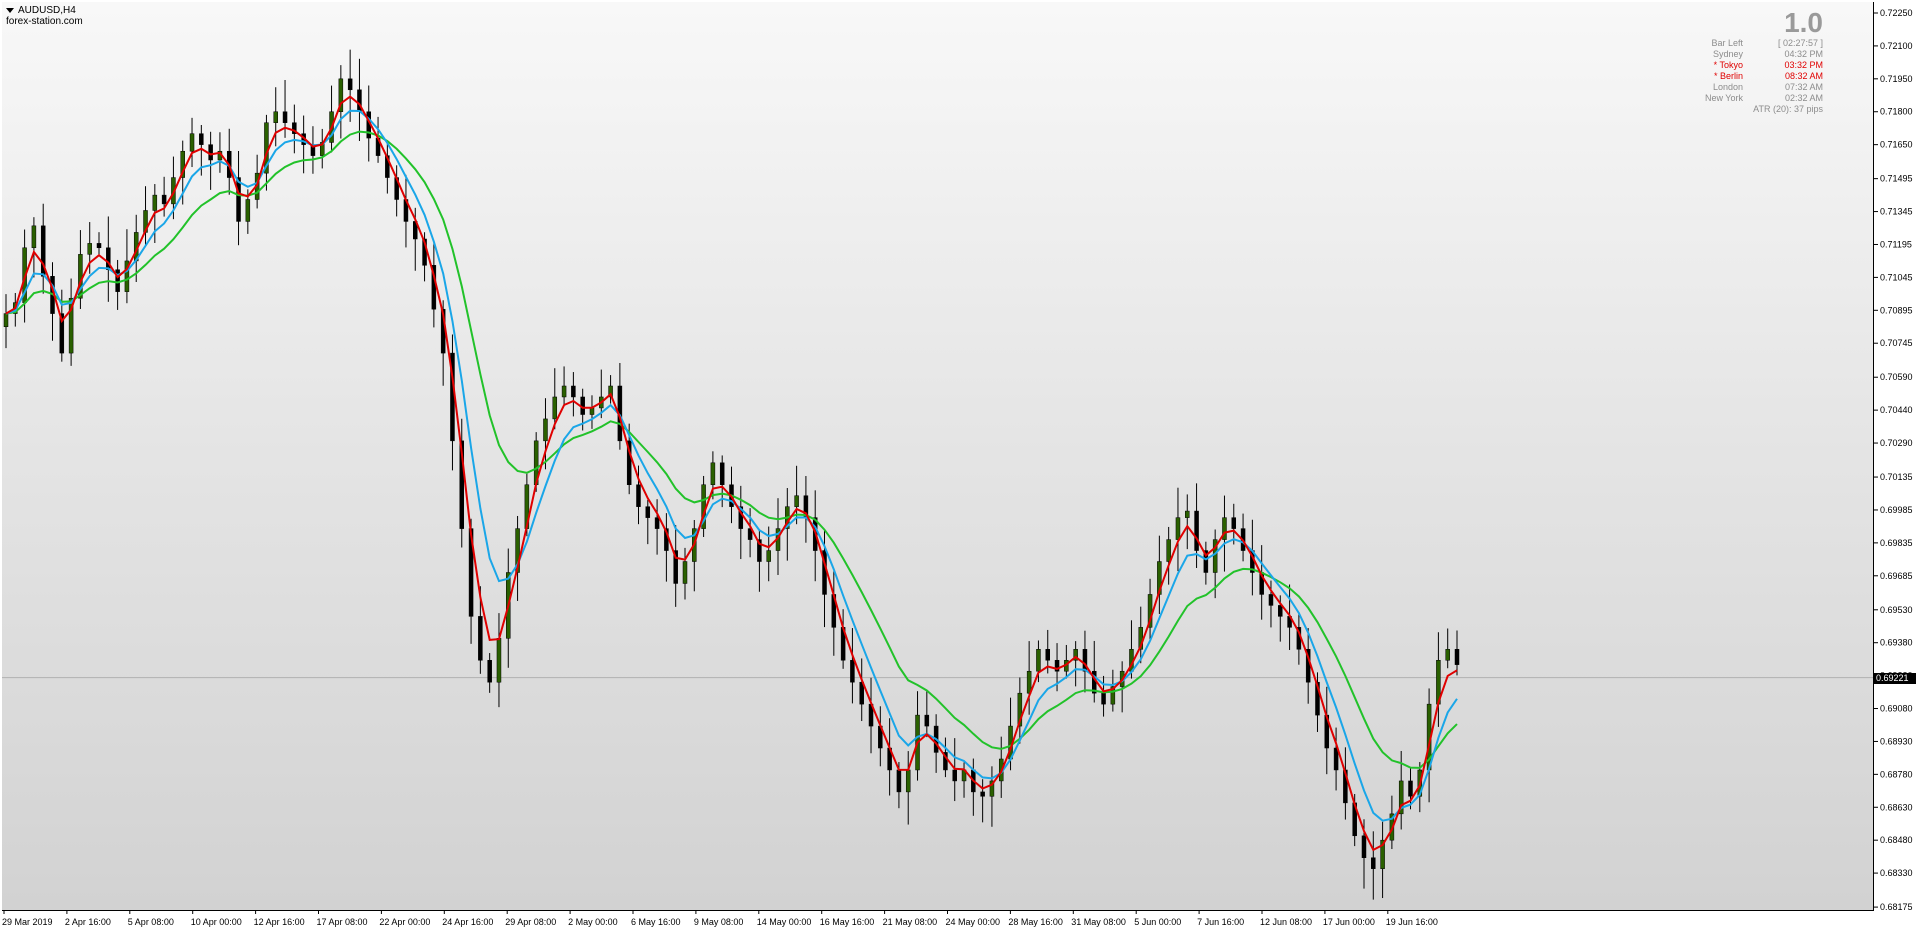 Image resolution: width=1916 pixels, height=933 pixels. What do you see at coordinates (1896, 179) in the screenshot?
I see `y-tick-label: 0.71495` at bounding box center [1896, 179].